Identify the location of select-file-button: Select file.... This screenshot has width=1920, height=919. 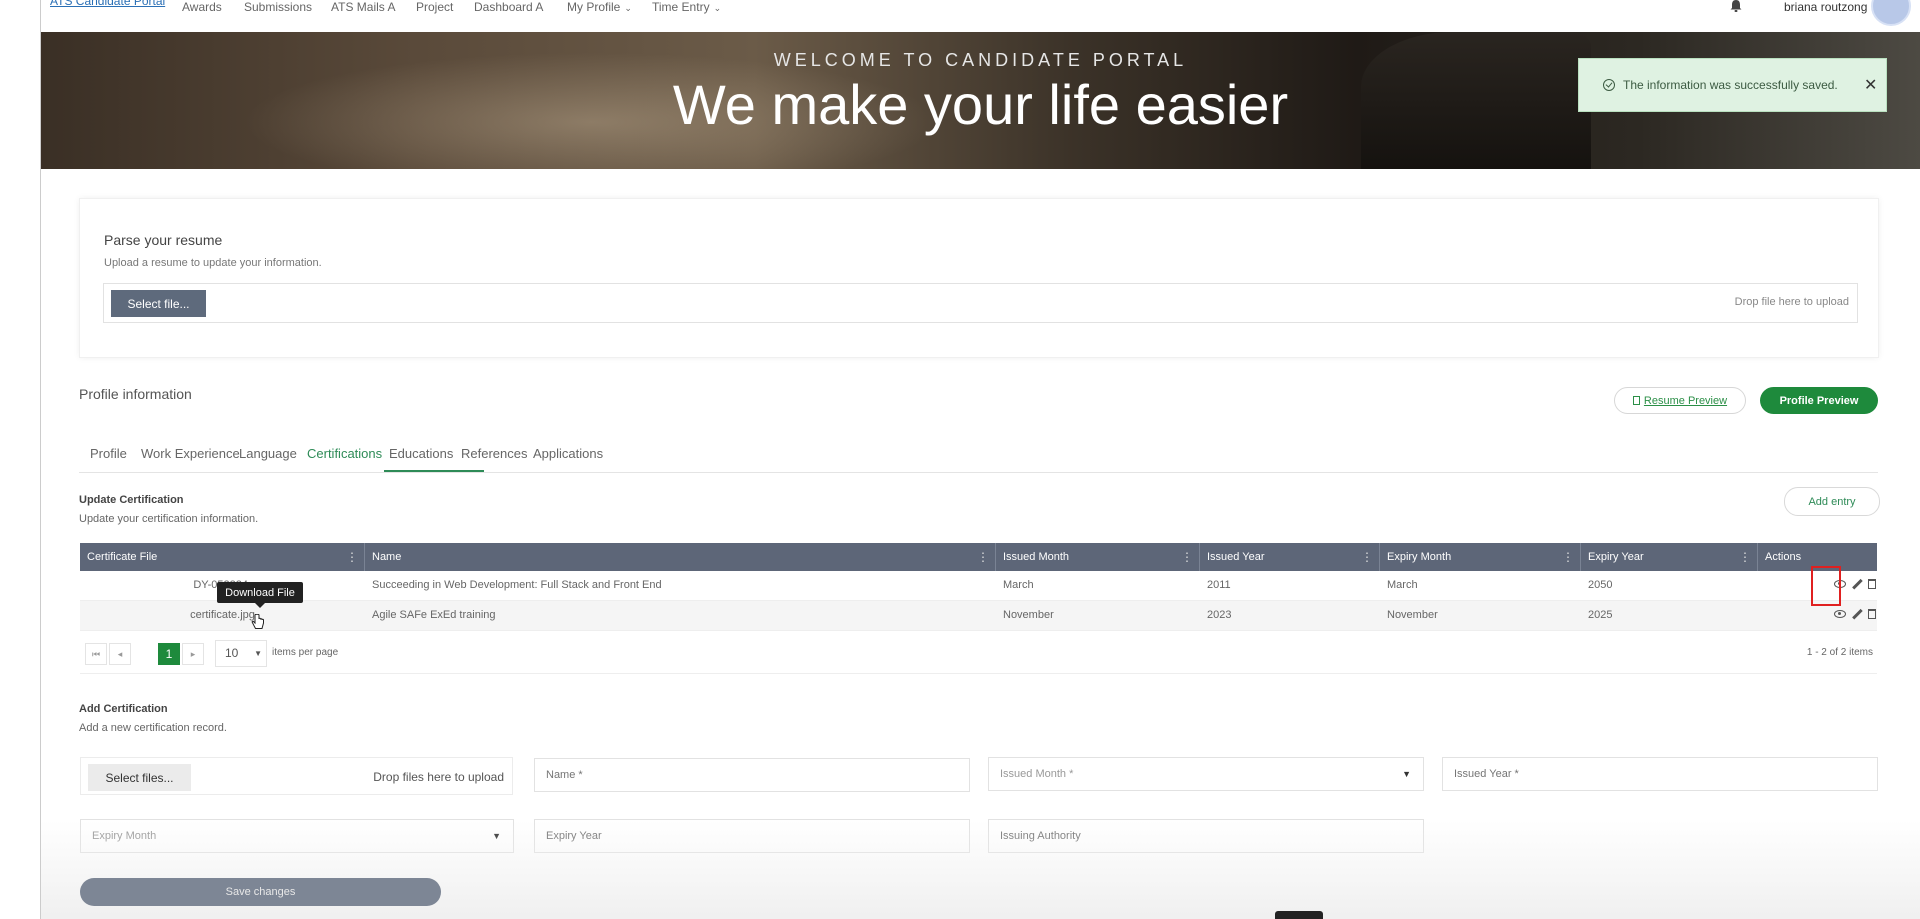
(158, 303).